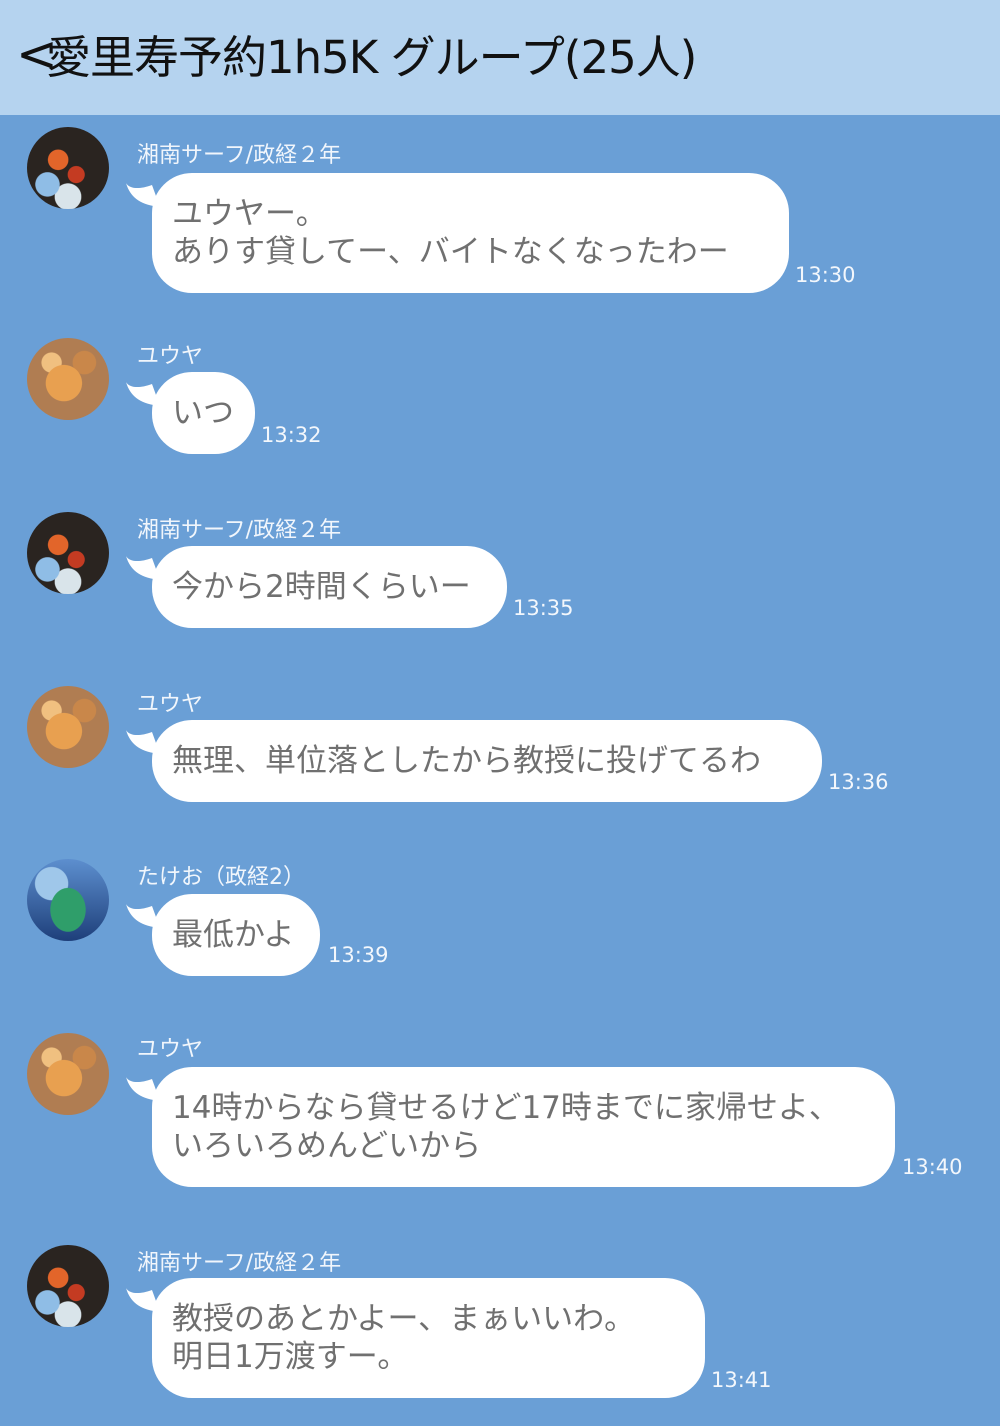 This screenshot has height=1426, width=1000. Describe the element at coordinates (487, 761) in the screenshot. I see `message-bubble: 無理、単位落としたから教授に投げてるわ` at that location.